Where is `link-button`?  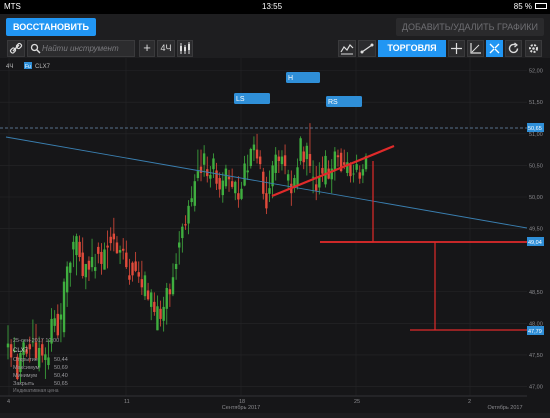
link-button is located at coordinates (16, 48).